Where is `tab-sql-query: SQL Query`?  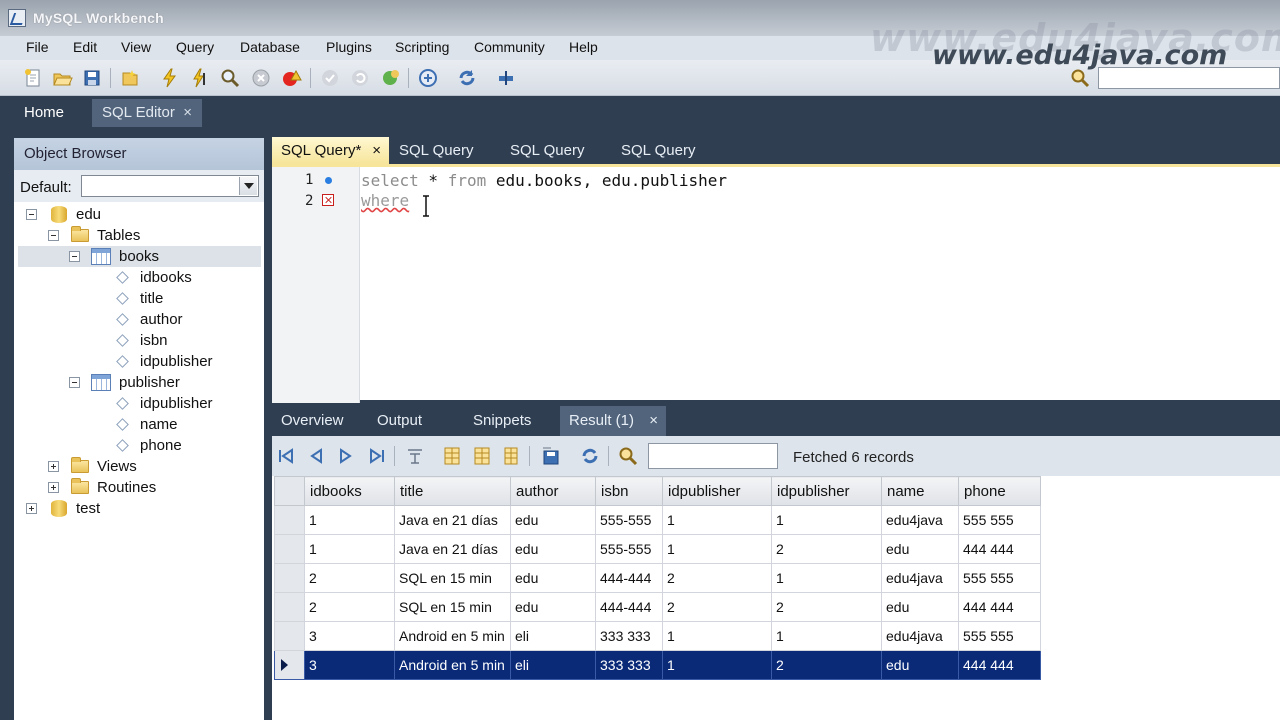 tab-sql-query: SQL Query is located at coordinates (445, 150).